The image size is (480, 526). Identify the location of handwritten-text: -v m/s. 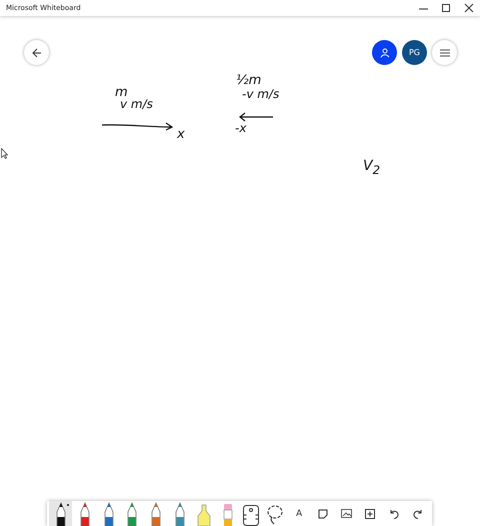
(261, 94).